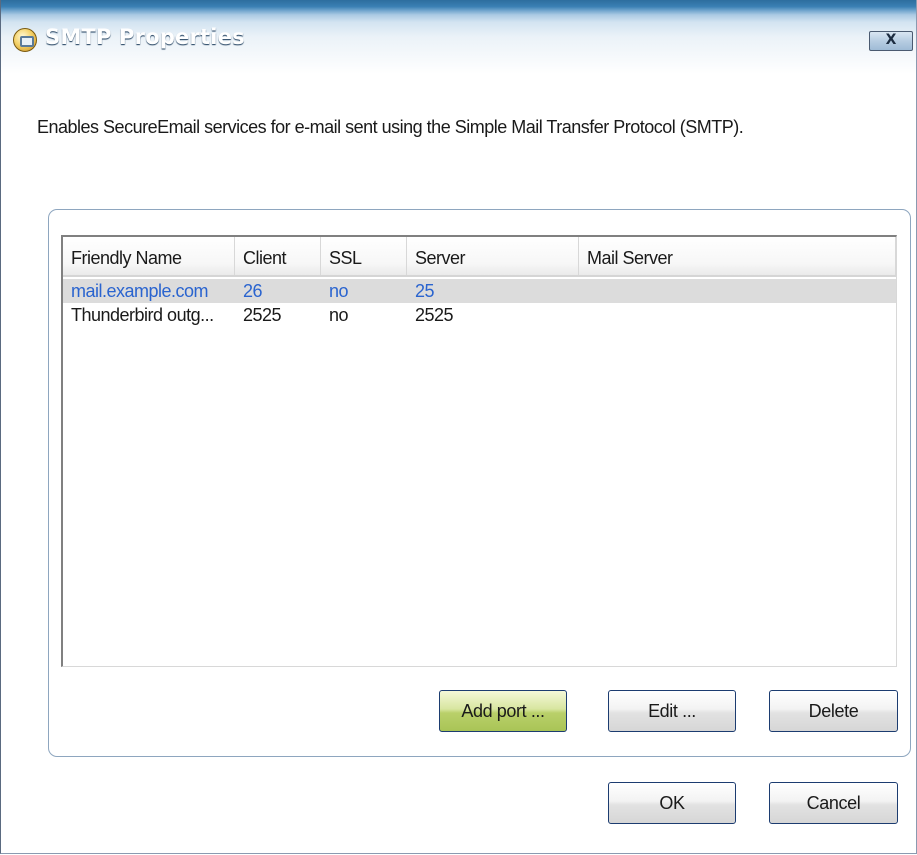 This screenshot has width=917, height=855. I want to click on title-bar: SMTP Properties X, so click(458, 37).